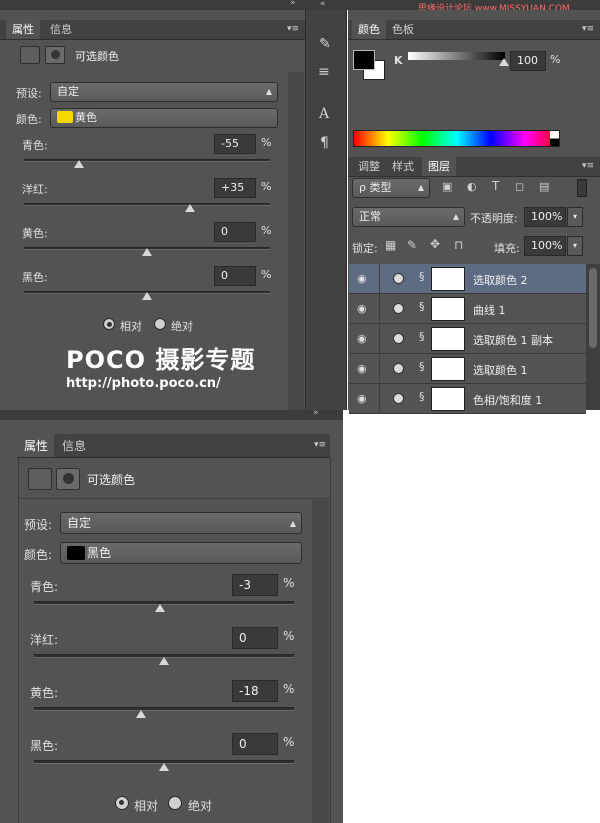 The image size is (600, 823). I want to click on lock-all-icon: ⊓, so click(458, 245).